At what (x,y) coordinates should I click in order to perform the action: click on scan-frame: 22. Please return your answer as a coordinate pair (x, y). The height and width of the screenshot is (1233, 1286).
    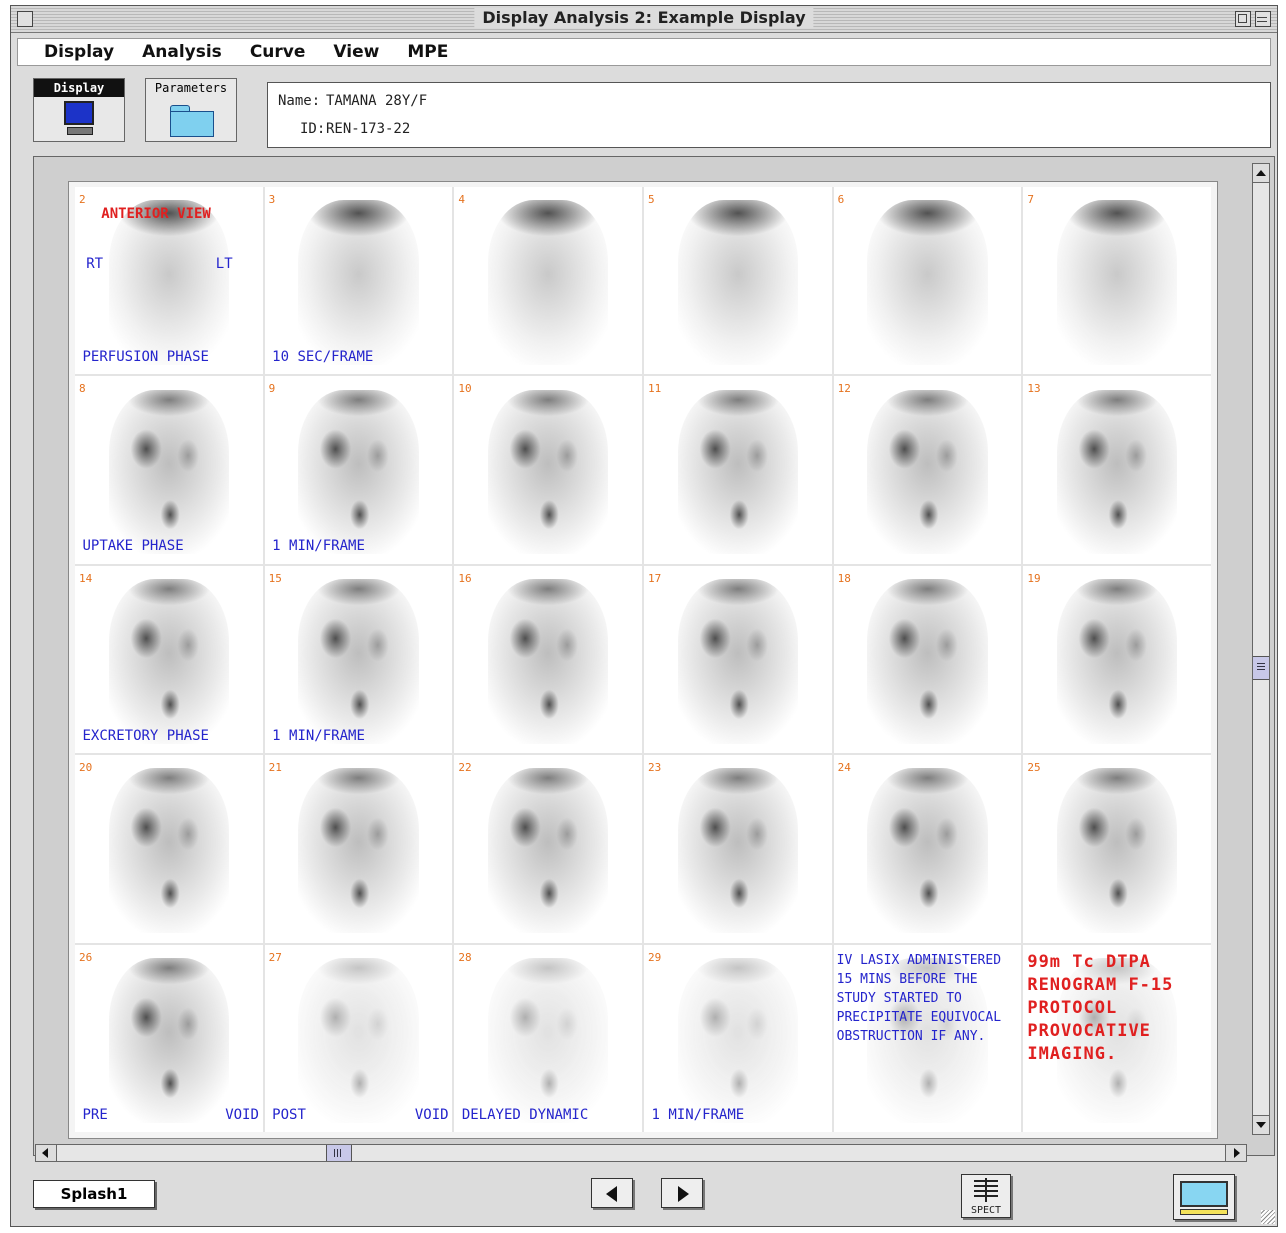
    Looking at the image, I should click on (548, 849).